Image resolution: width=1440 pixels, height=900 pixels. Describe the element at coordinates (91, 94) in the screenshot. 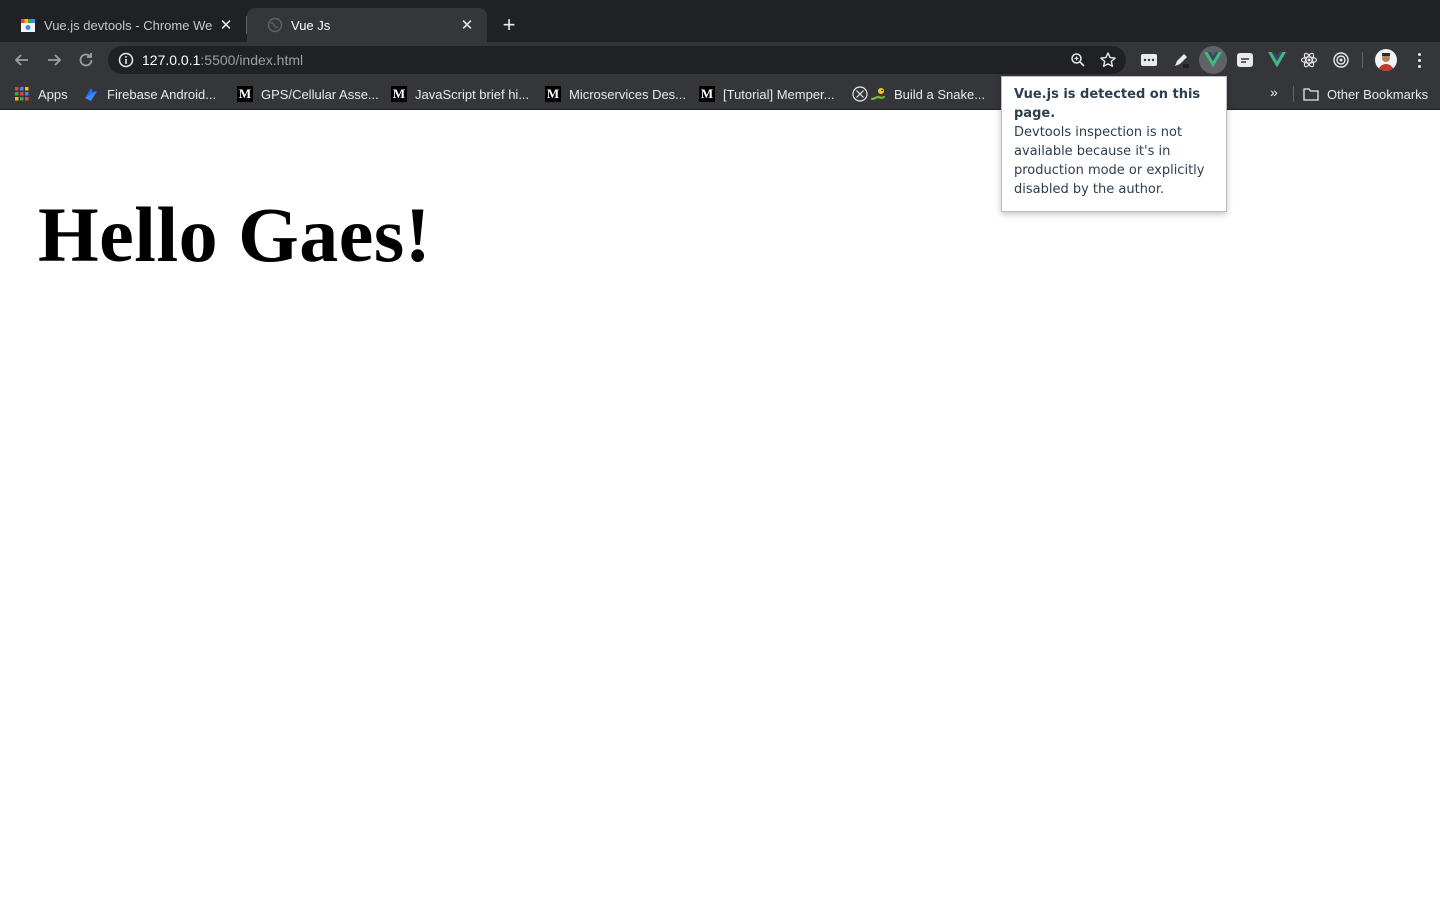

I see `firebase-icon` at that location.